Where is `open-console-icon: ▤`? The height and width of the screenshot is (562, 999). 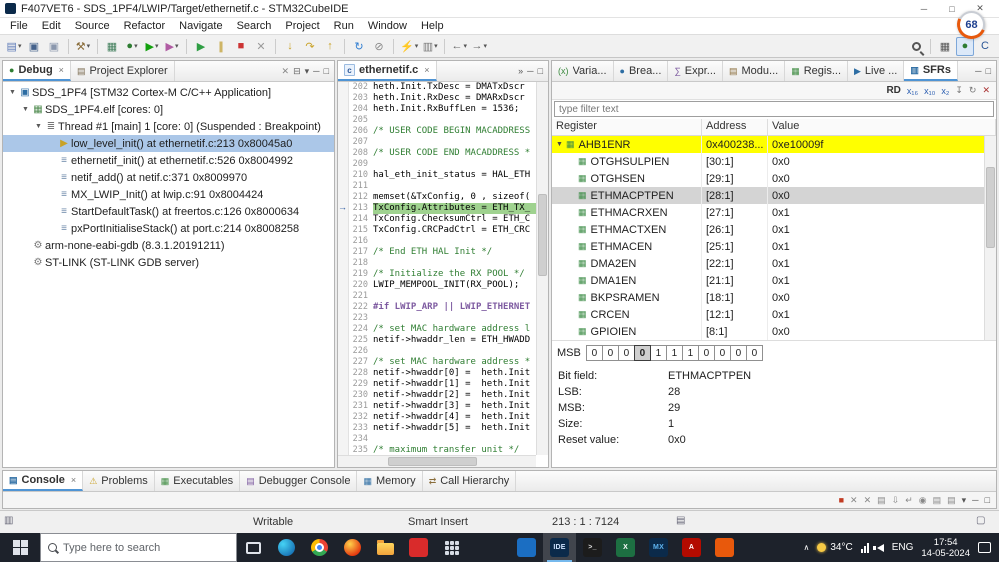
open-console-icon: ▤ is located at coordinates (951, 500).